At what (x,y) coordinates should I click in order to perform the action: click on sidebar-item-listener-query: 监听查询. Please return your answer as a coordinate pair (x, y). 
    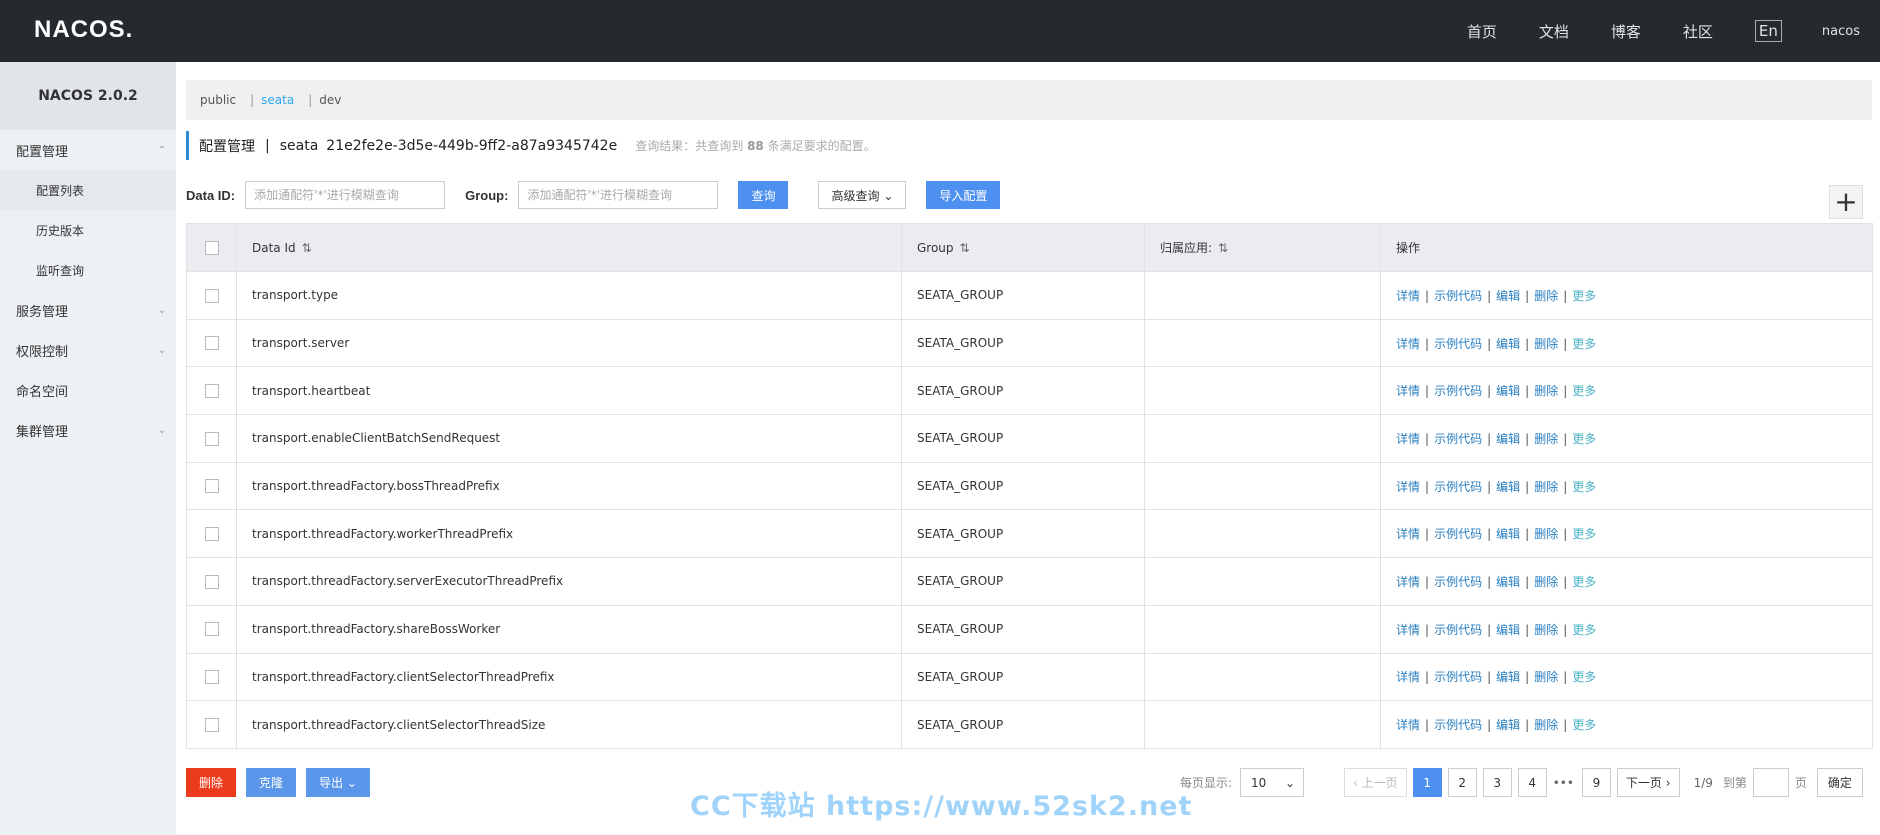
    Looking at the image, I should click on (88, 270).